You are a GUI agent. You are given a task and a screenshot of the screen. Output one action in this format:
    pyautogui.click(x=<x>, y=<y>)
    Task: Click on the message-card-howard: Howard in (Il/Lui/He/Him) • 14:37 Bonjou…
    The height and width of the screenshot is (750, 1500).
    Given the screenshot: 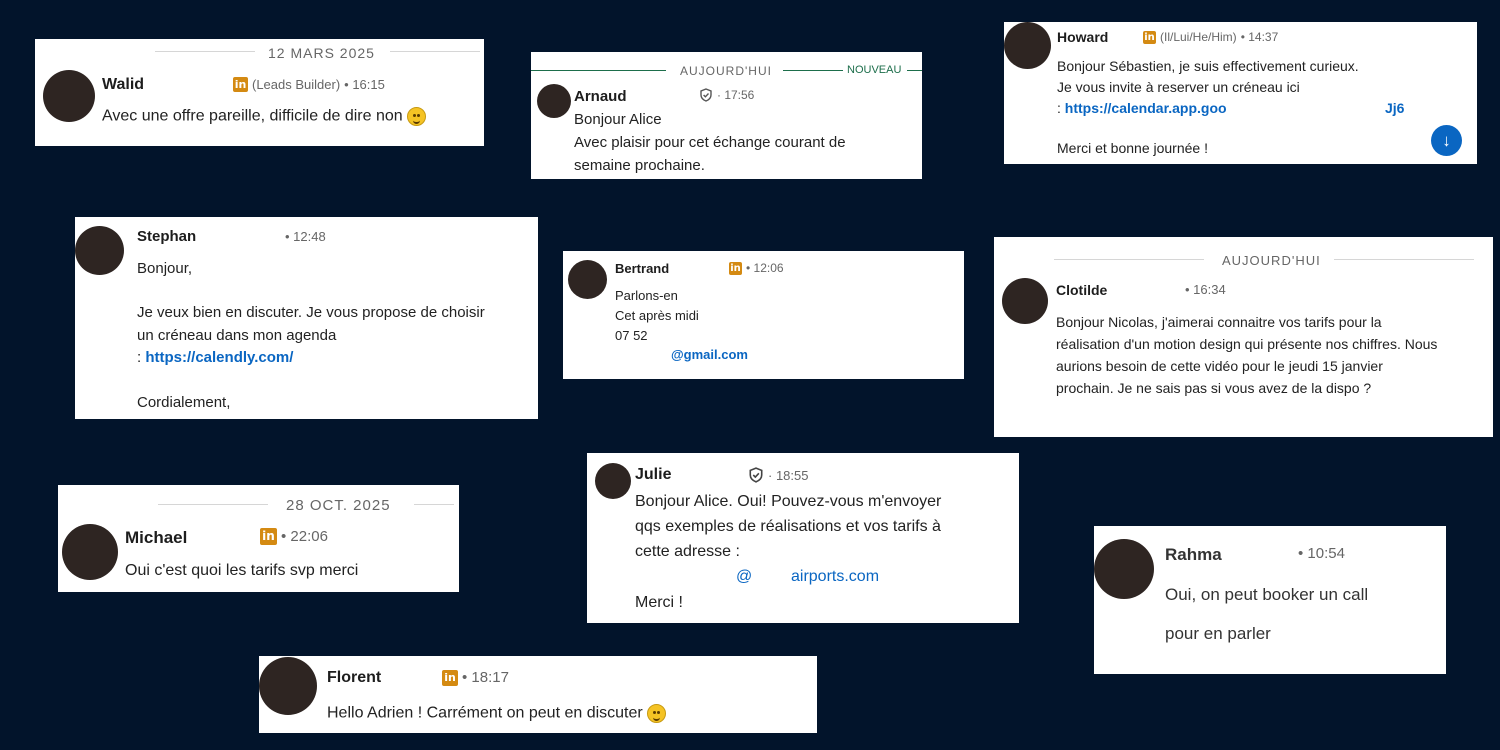 What is the action you would take?
    pyautogui.click(x=1240, y=93)
    